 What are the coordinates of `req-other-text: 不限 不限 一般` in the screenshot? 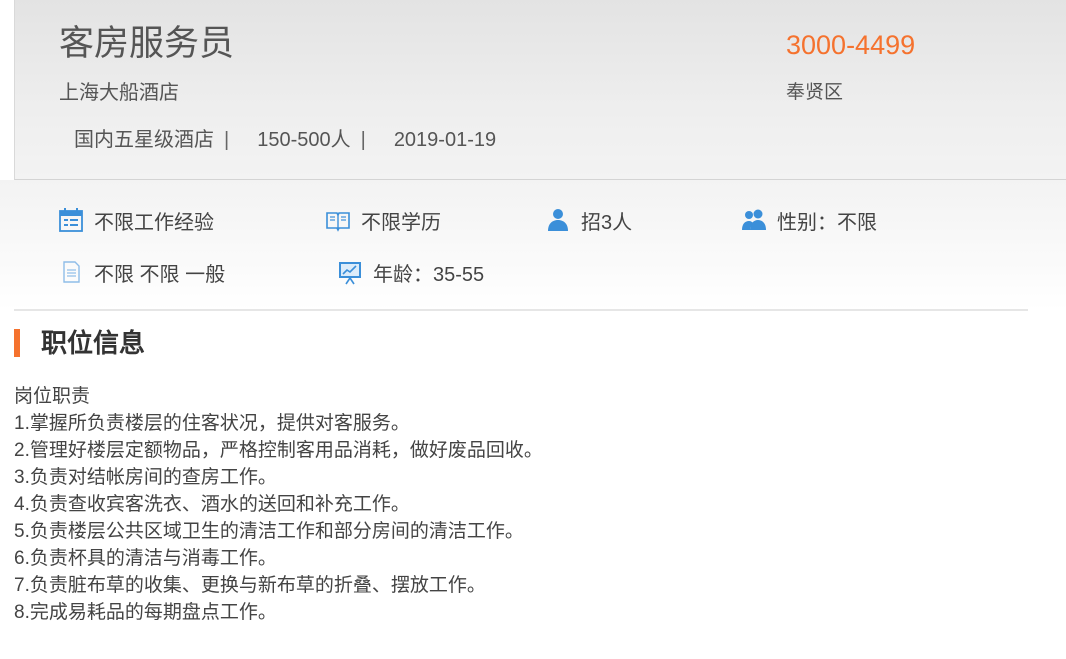 It's located at (160, 274).